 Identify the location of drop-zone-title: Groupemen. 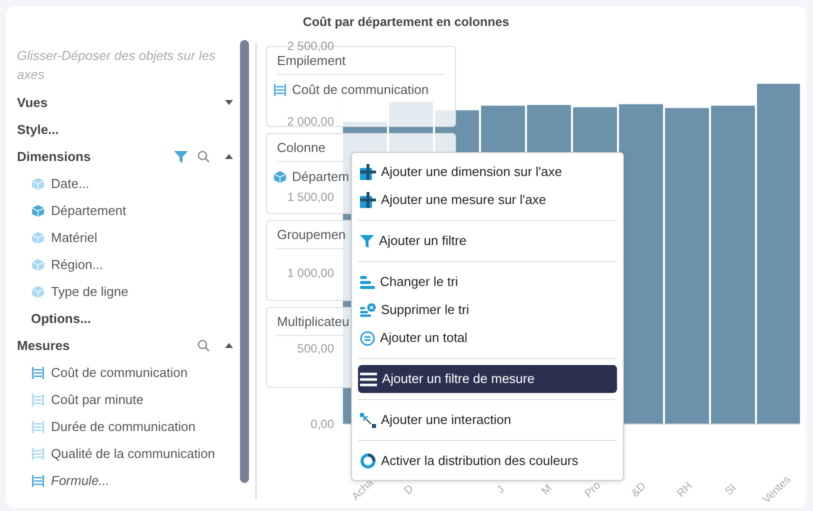
(311, 235).